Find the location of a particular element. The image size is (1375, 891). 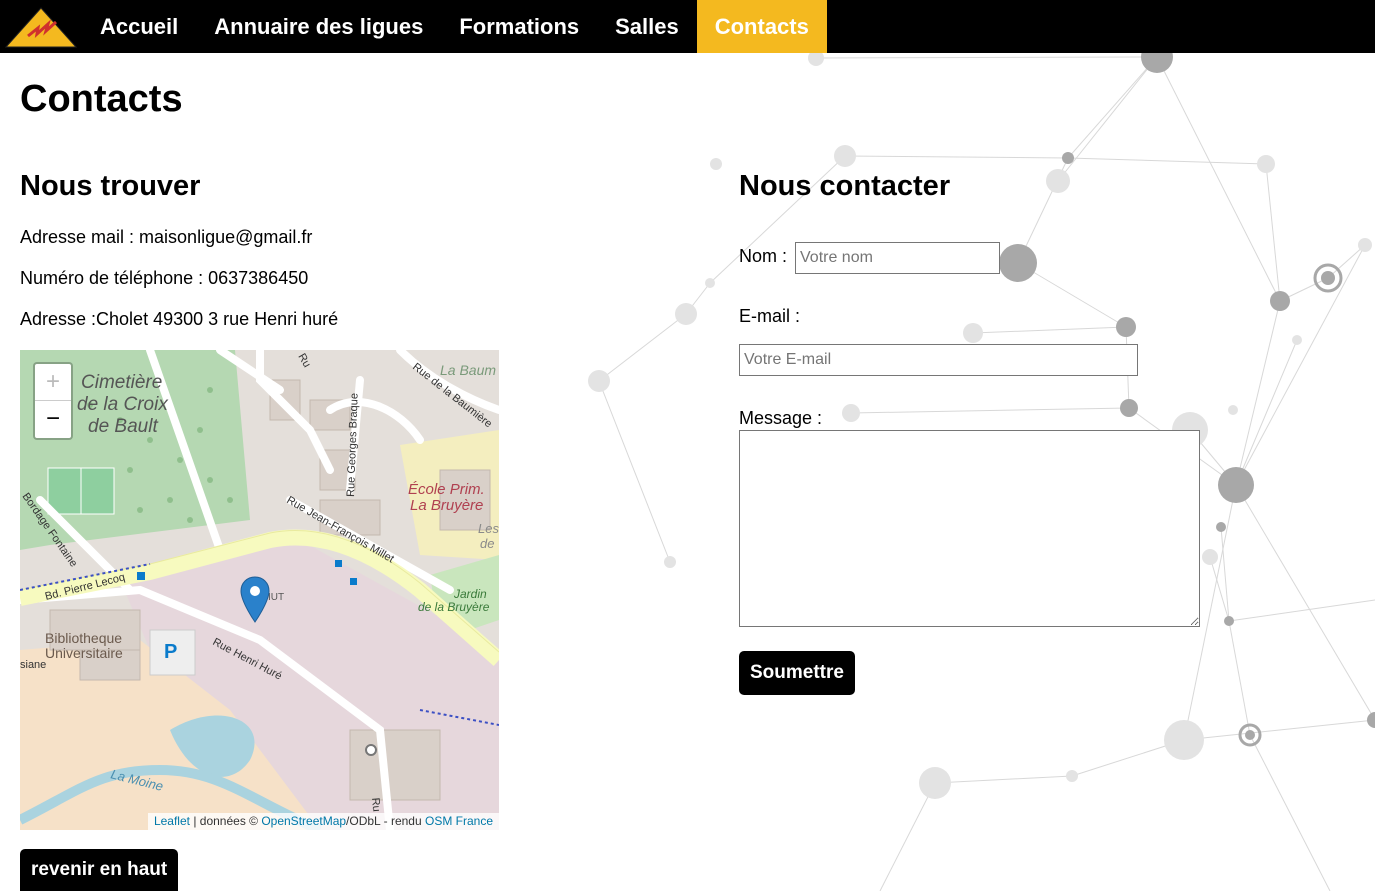

map-label-parking: P is located at coordinates (170, 652).